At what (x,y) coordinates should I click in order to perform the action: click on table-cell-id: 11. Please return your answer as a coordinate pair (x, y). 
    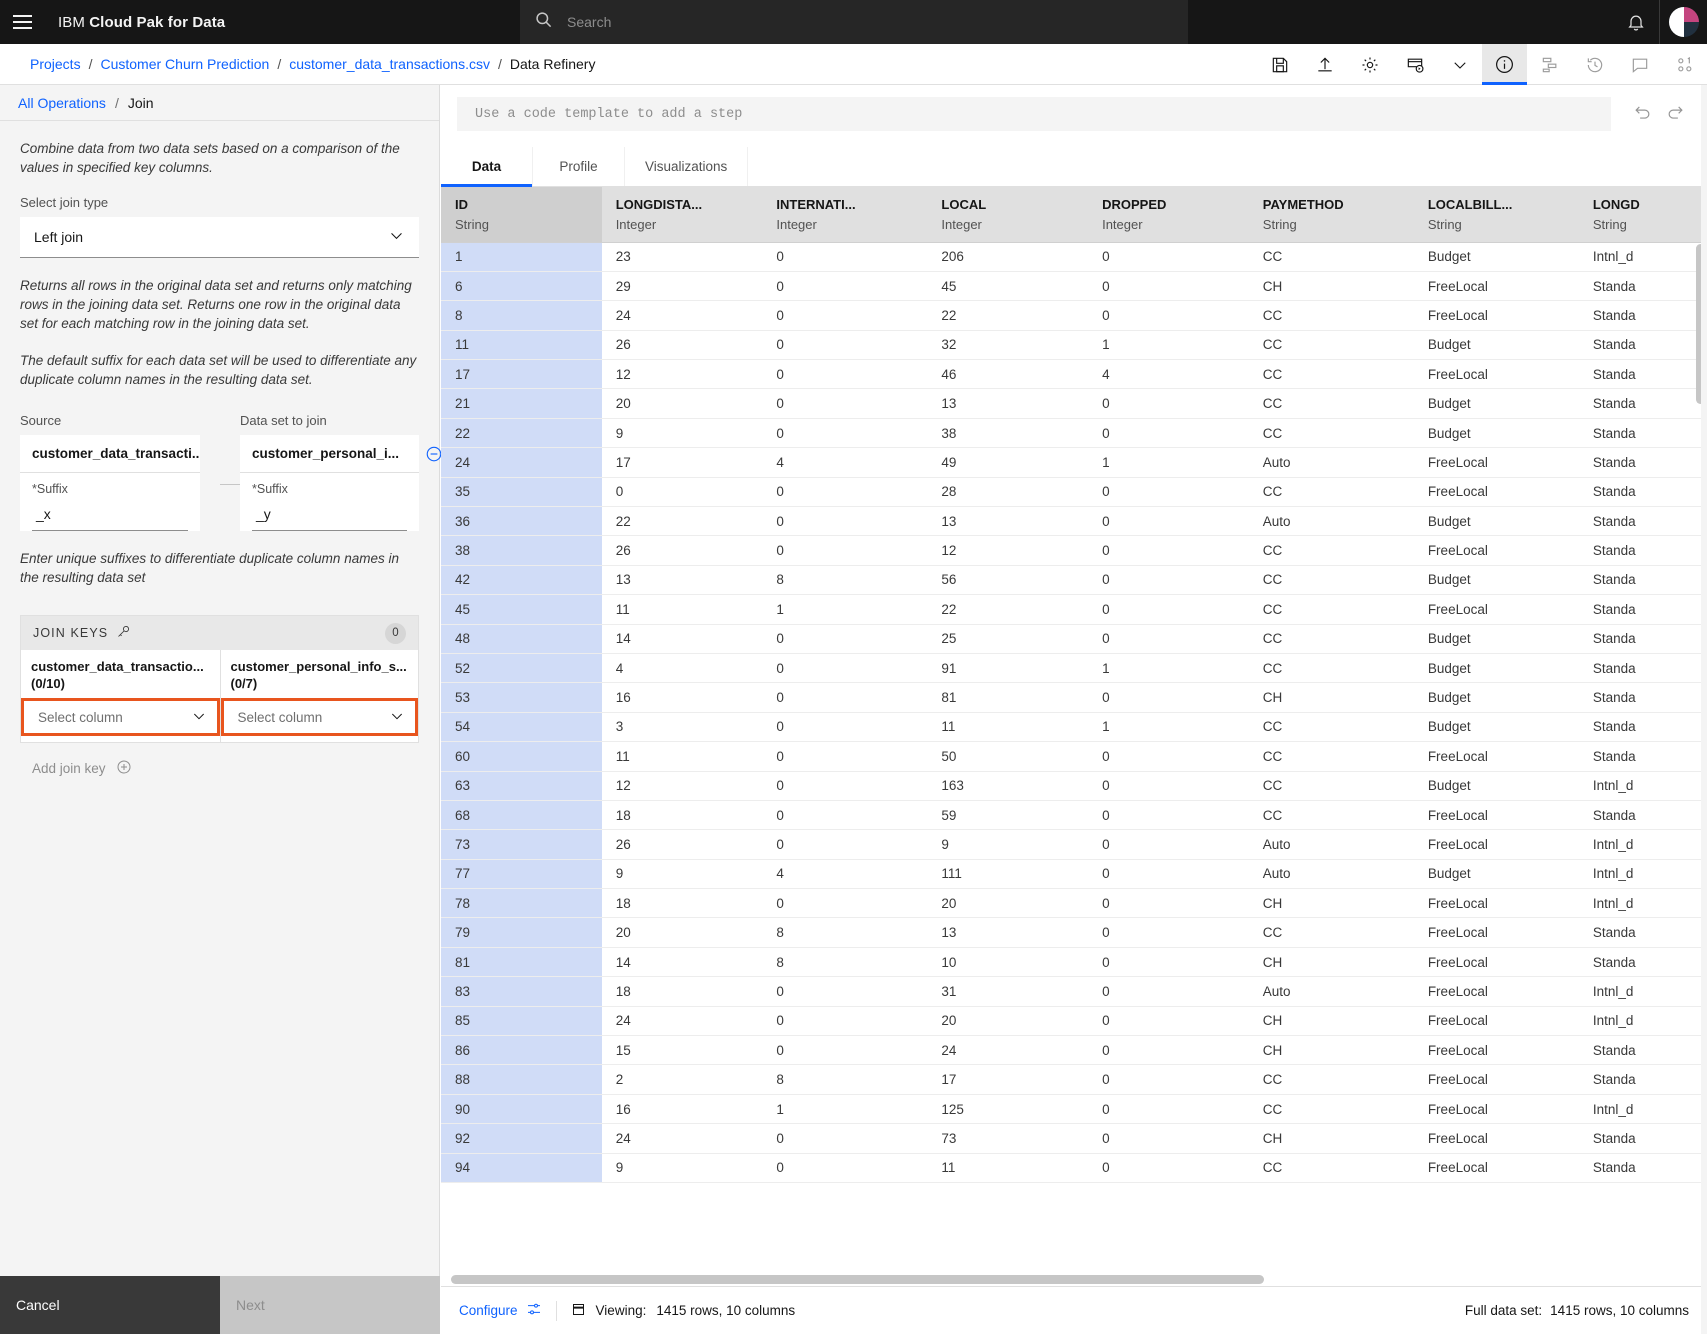
    Looking at the image, I should click on (521, 345).